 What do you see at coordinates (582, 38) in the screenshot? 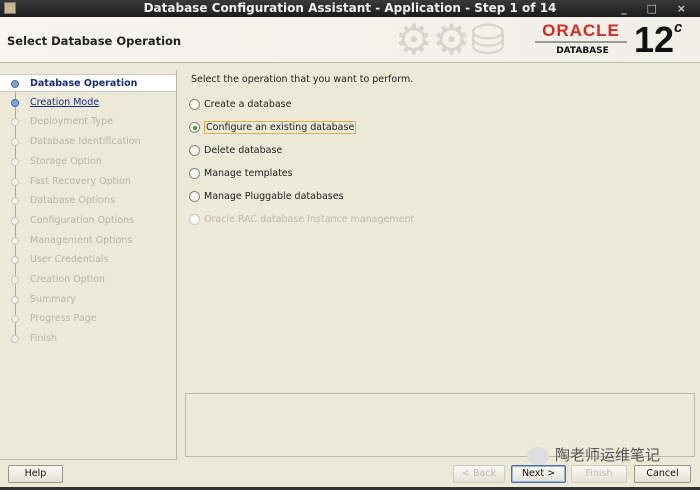
I see `oracle-logo: ORACLE DATABASE` at bounding box center [582, 38].